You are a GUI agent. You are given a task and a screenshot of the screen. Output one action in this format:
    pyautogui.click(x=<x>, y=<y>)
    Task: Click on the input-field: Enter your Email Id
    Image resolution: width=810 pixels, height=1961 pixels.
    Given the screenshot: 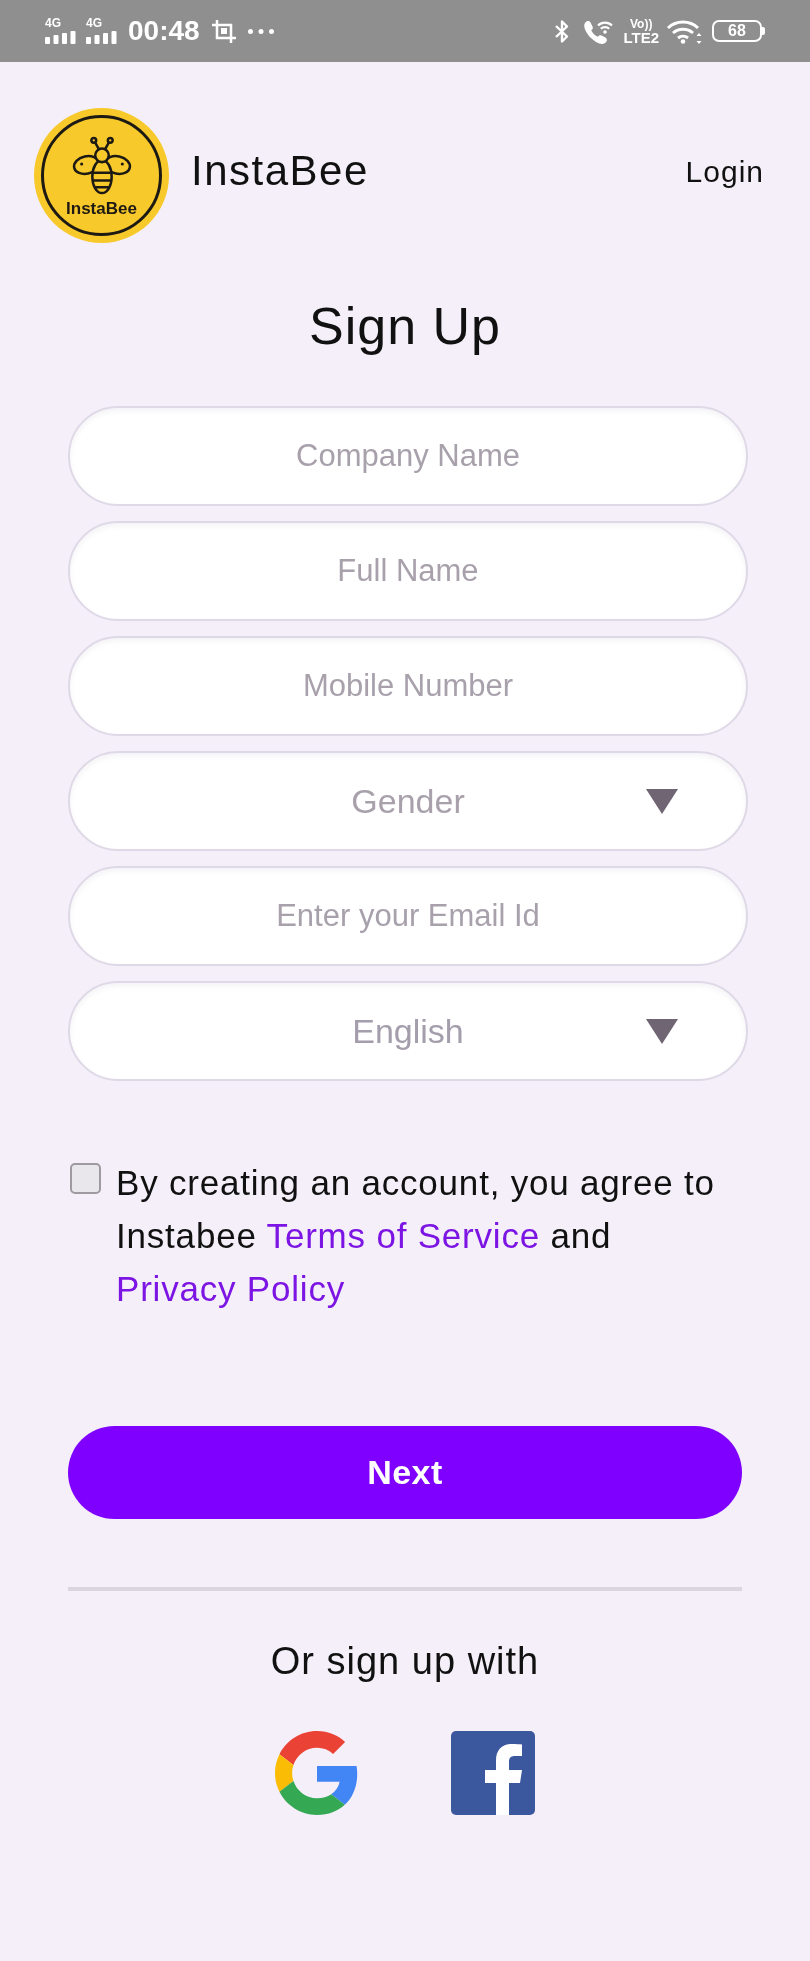 What is the action you would take?
    pyautogui.click(x=408, y=916)
    